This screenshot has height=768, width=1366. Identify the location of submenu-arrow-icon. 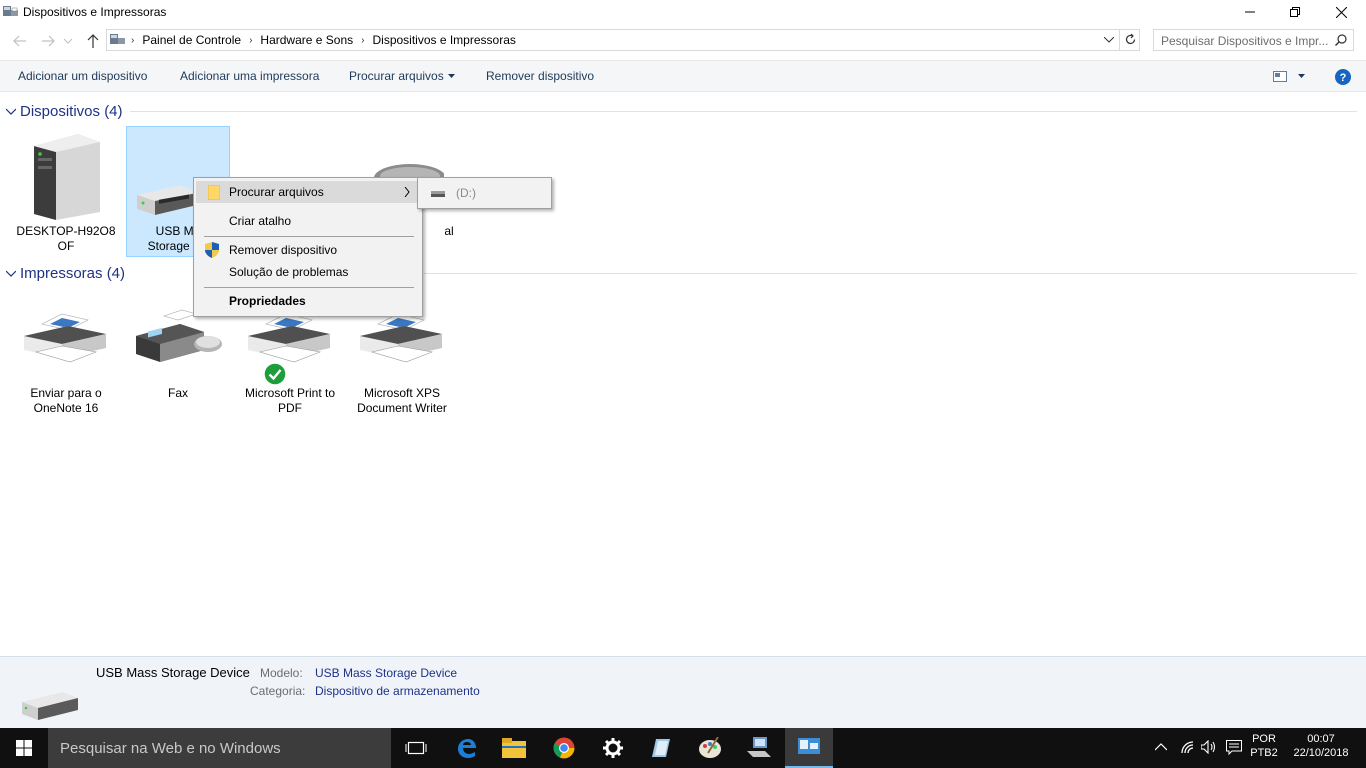
(407, 192).